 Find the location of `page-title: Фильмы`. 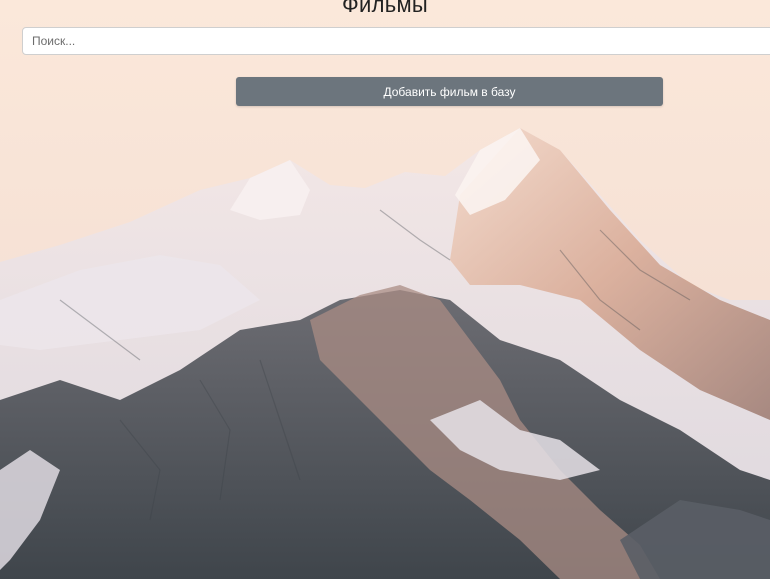

page-title: Фильмы is located at coordinates (385, 8).